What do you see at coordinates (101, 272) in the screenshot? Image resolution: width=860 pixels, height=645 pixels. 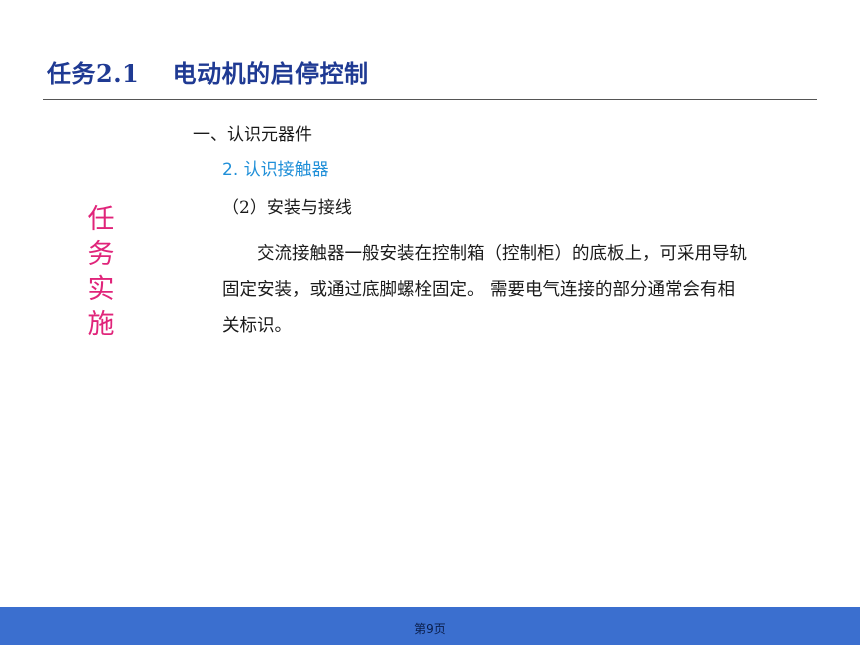 I see `side-label-task-implementation: 任 务 实 施` at bounding box center [101, 272].